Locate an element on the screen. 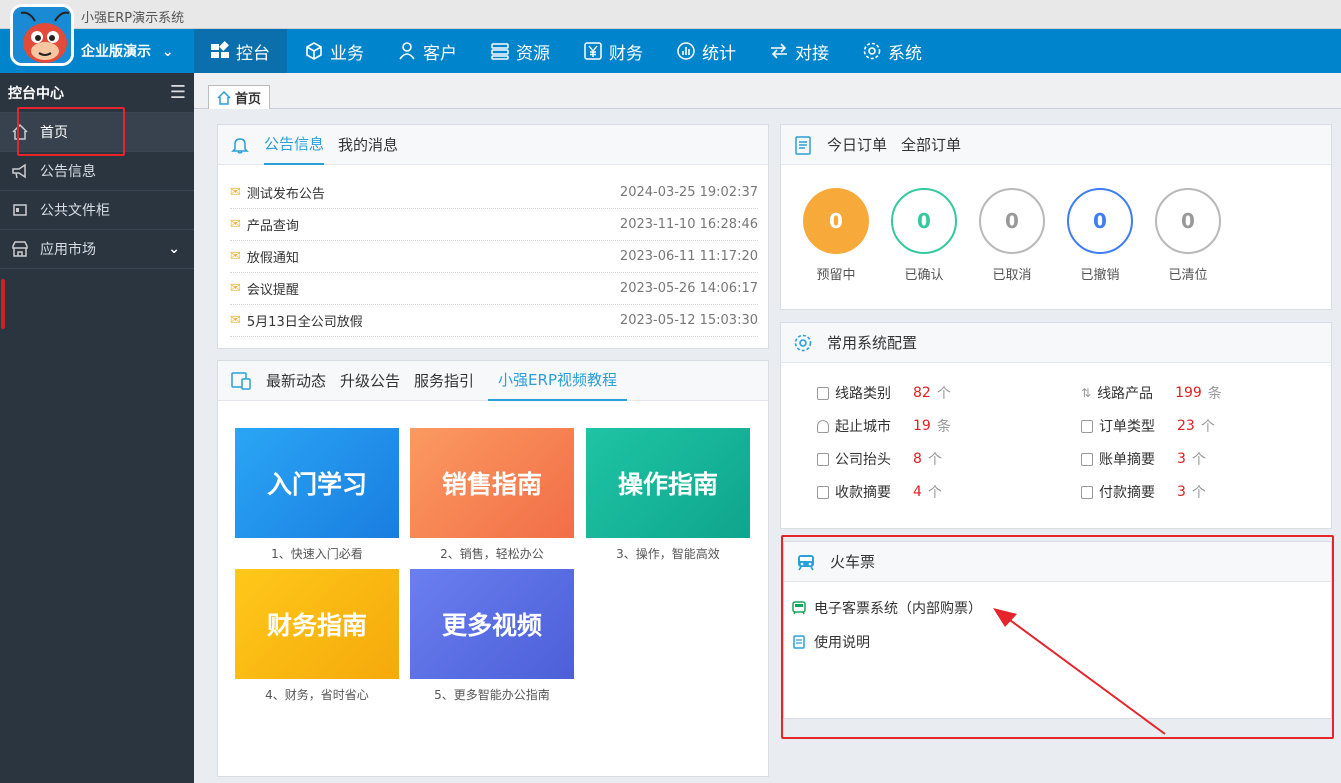 The height and width of the screenshot is (783, 1341). tab-latest-news: 最新动态 is located at coordinates (296, 380).